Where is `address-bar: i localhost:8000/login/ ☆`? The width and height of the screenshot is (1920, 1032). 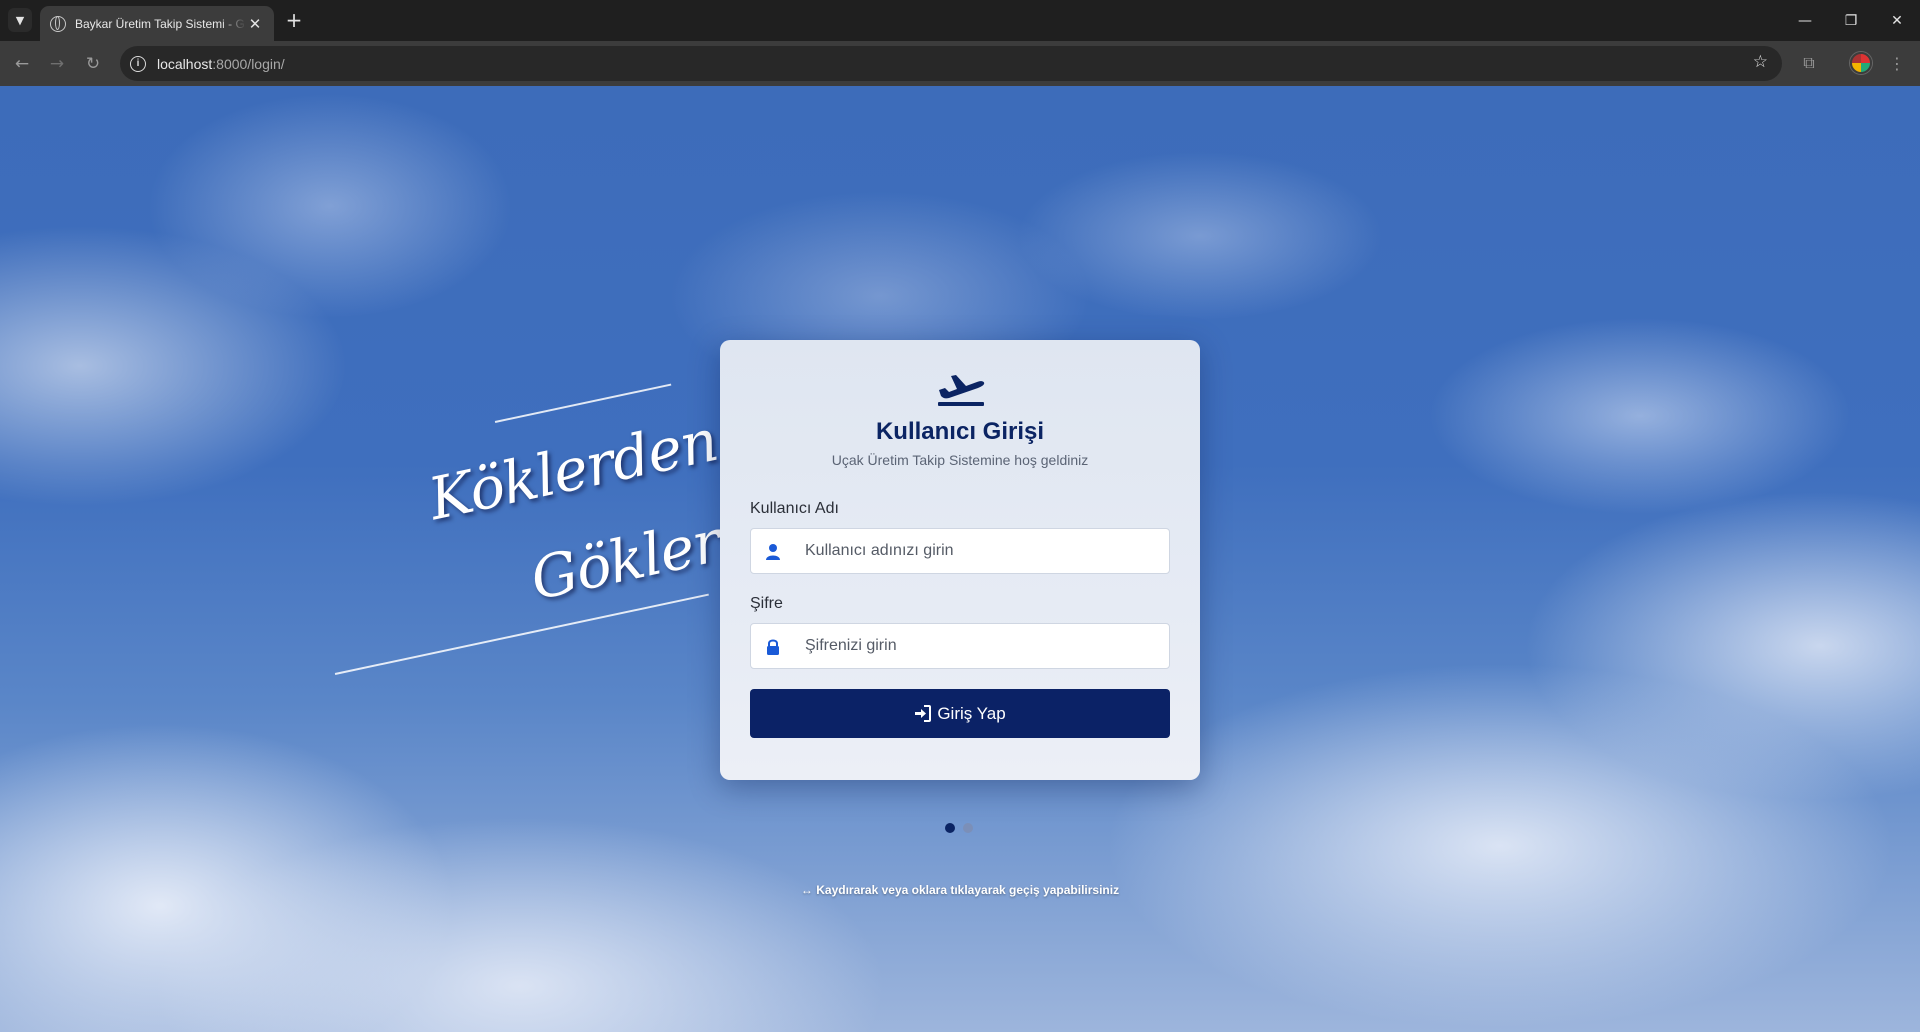 address-bar: i localhost:8000/login/ ☆ is located at coordinates (951, 63).